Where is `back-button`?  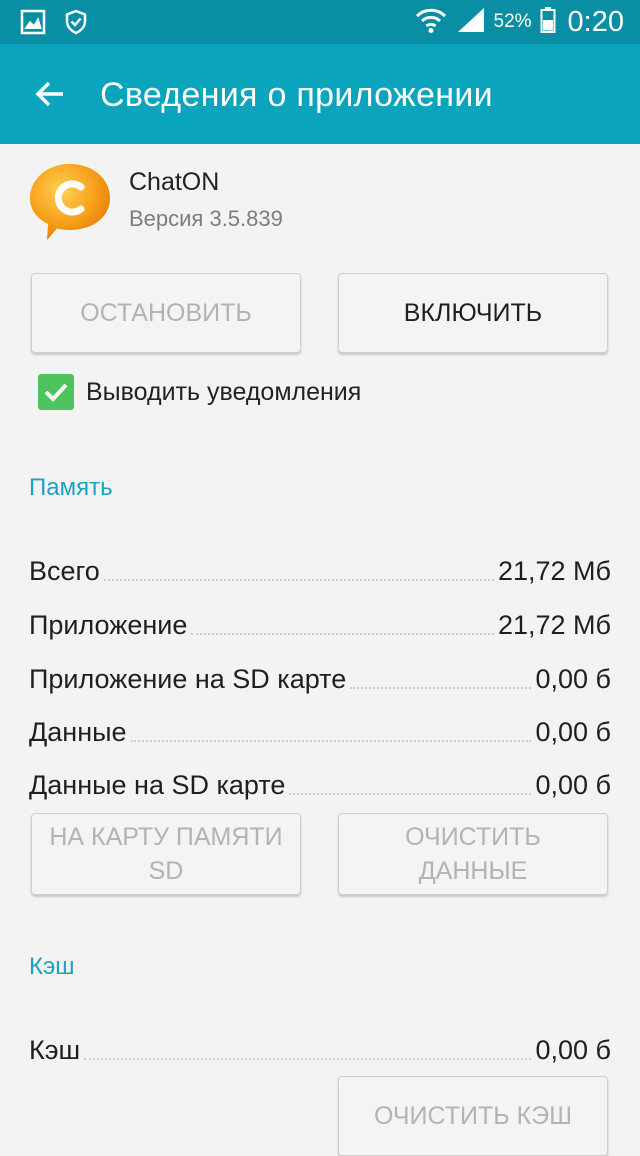 back-button is located at coordinates (50, 94).